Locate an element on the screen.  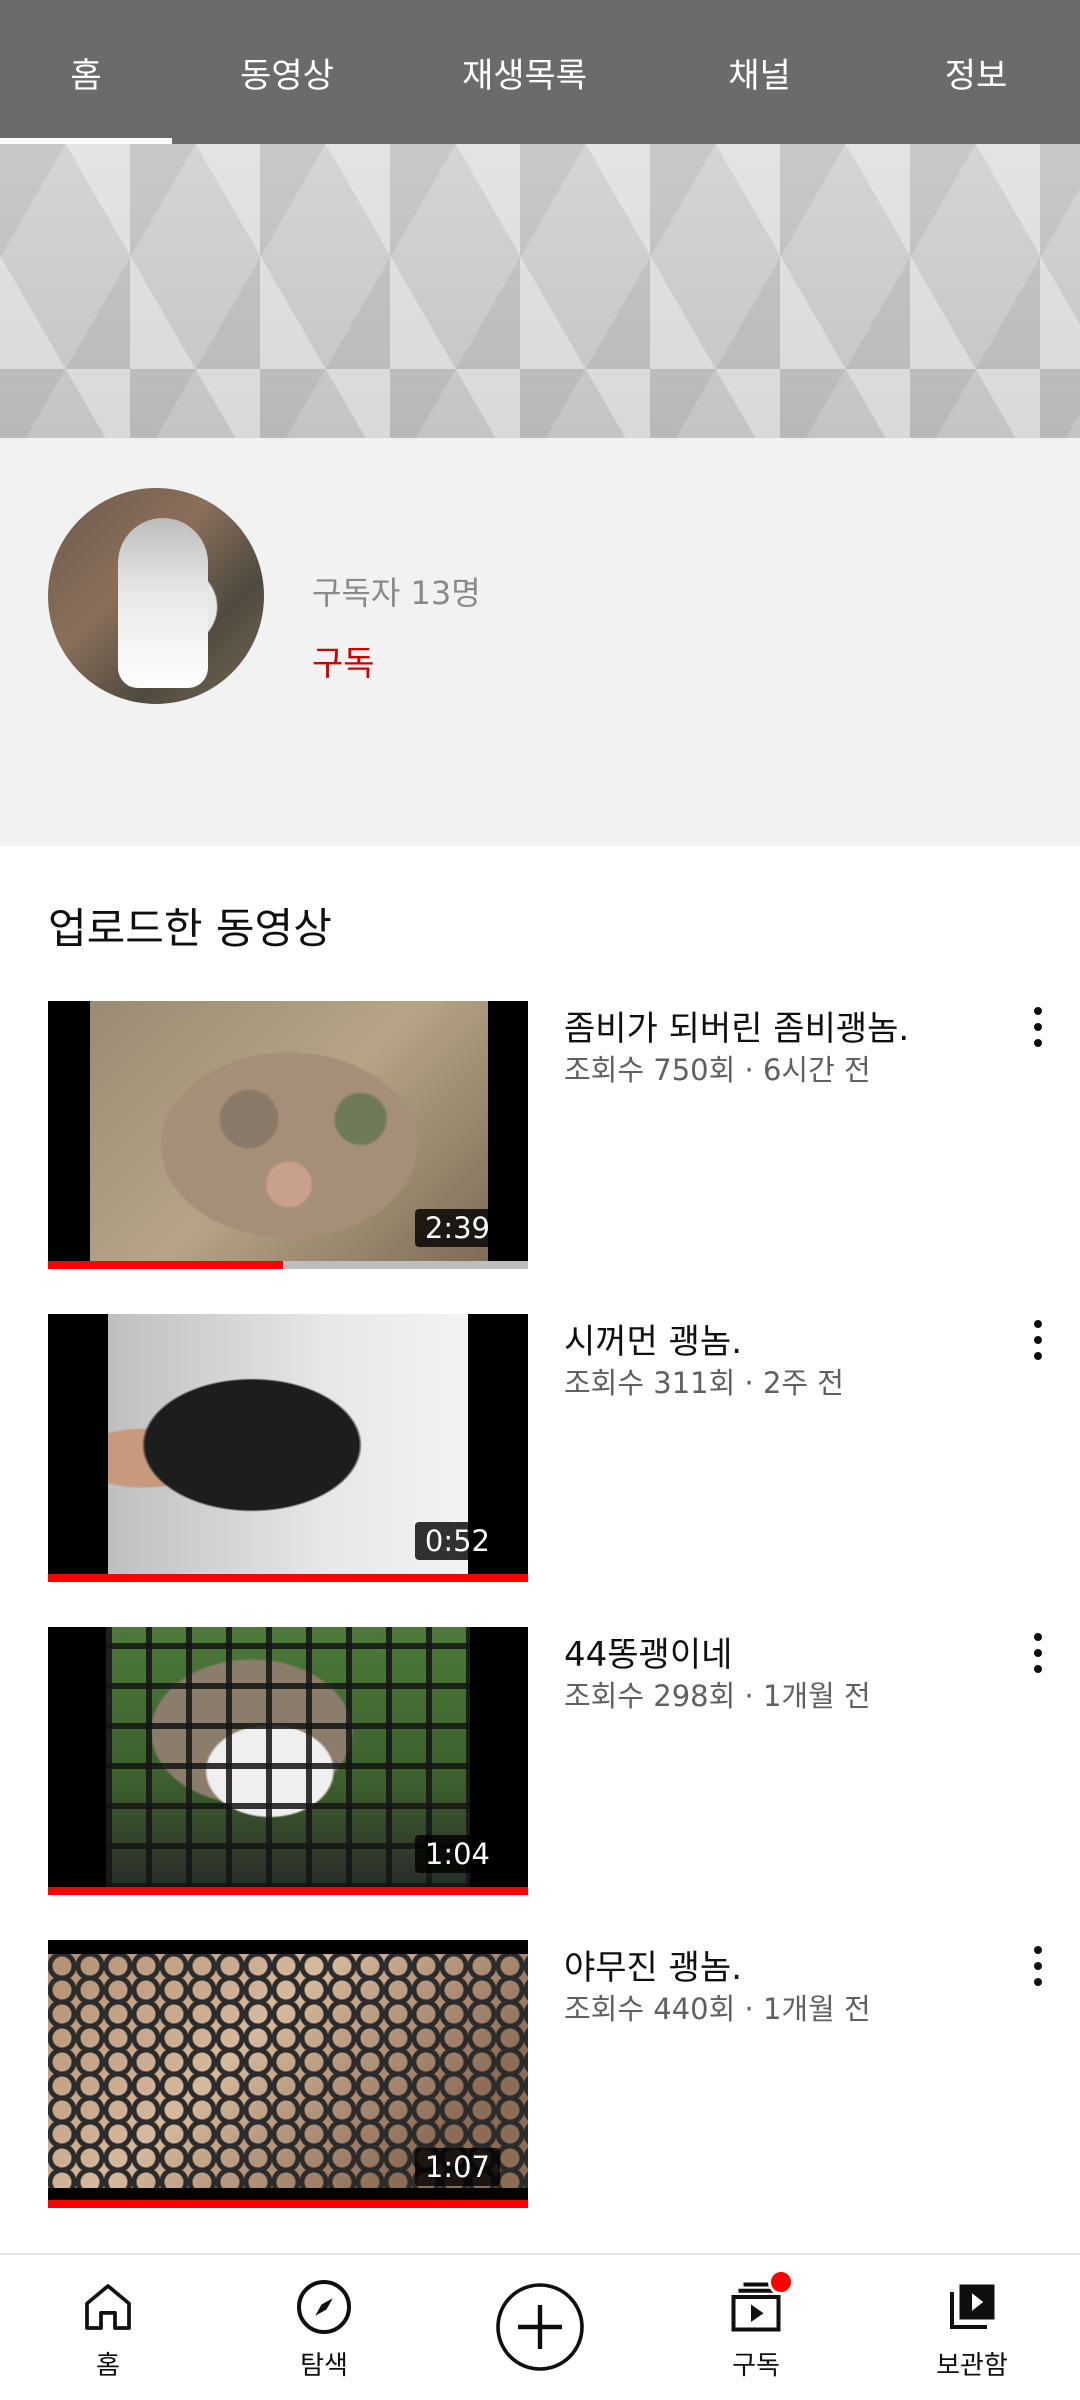
video-thumbnail: 2:39 is located at coordinates (288, 1135).